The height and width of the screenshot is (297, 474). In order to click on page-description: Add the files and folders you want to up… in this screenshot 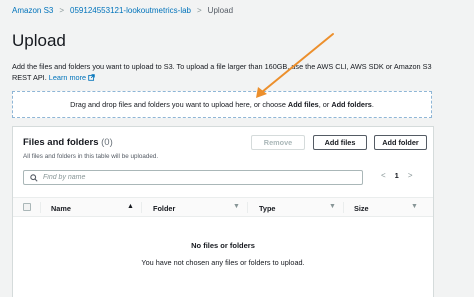, I will do `click(232, 72)`.